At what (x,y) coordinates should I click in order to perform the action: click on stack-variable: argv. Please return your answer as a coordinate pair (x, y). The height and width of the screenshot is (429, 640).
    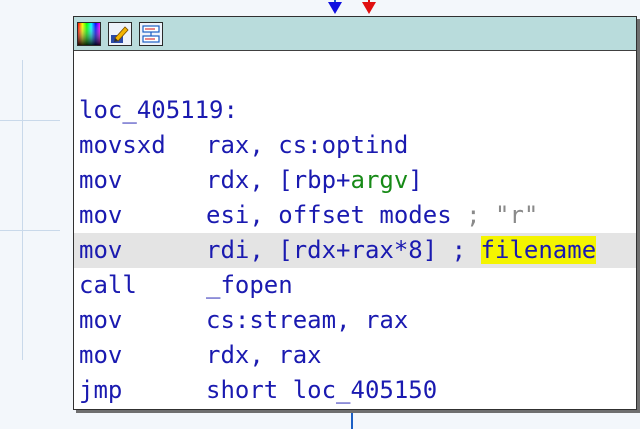
    Looking at the image, I should click on (380, 180).